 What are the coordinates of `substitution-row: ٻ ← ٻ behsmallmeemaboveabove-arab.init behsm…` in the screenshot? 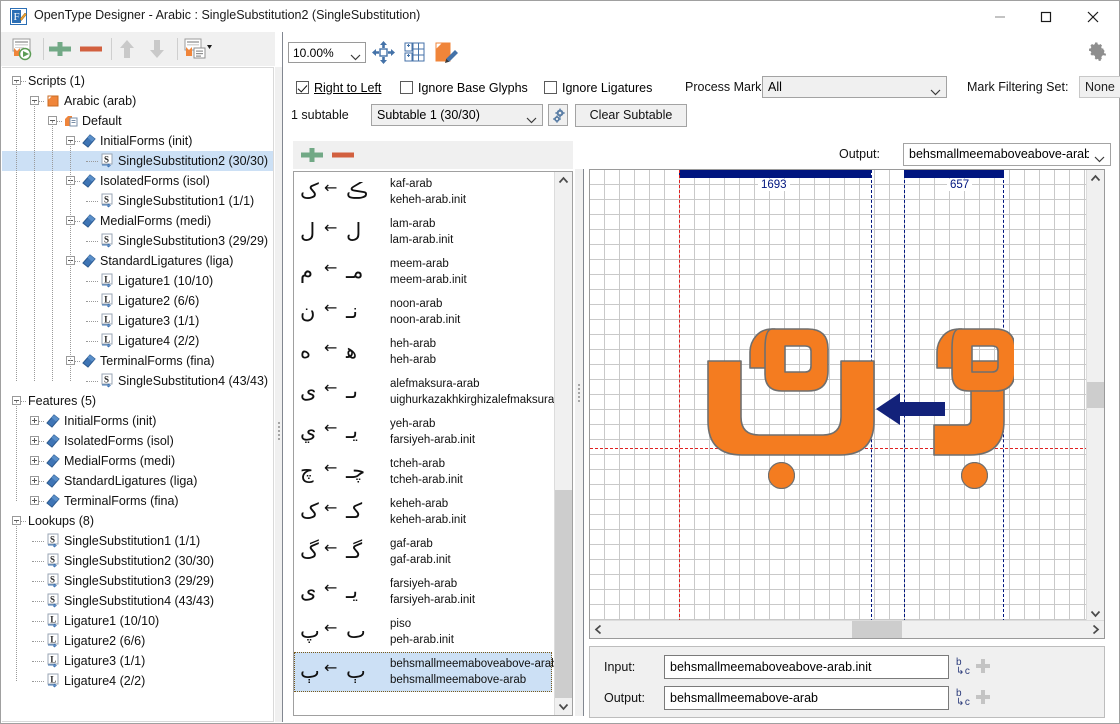 It's located at (433, 672).